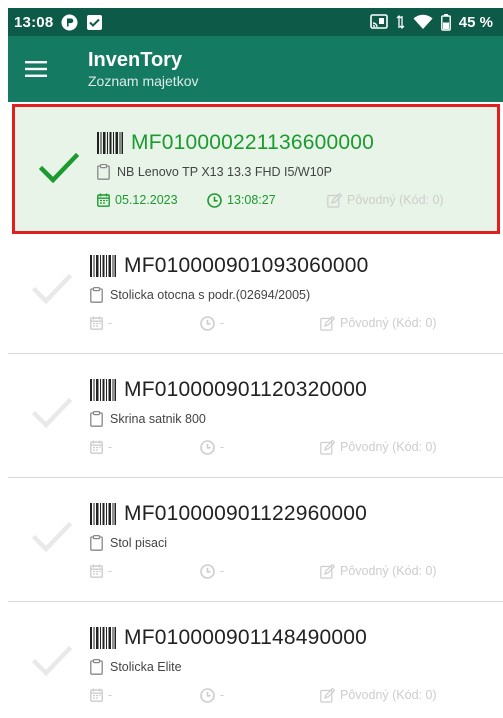 This screenshot has width=503, height=718. What do you see at coordinates (69, 22) in the screenshot?
I see `app-notification-icon` at bounding box center [69, 22].